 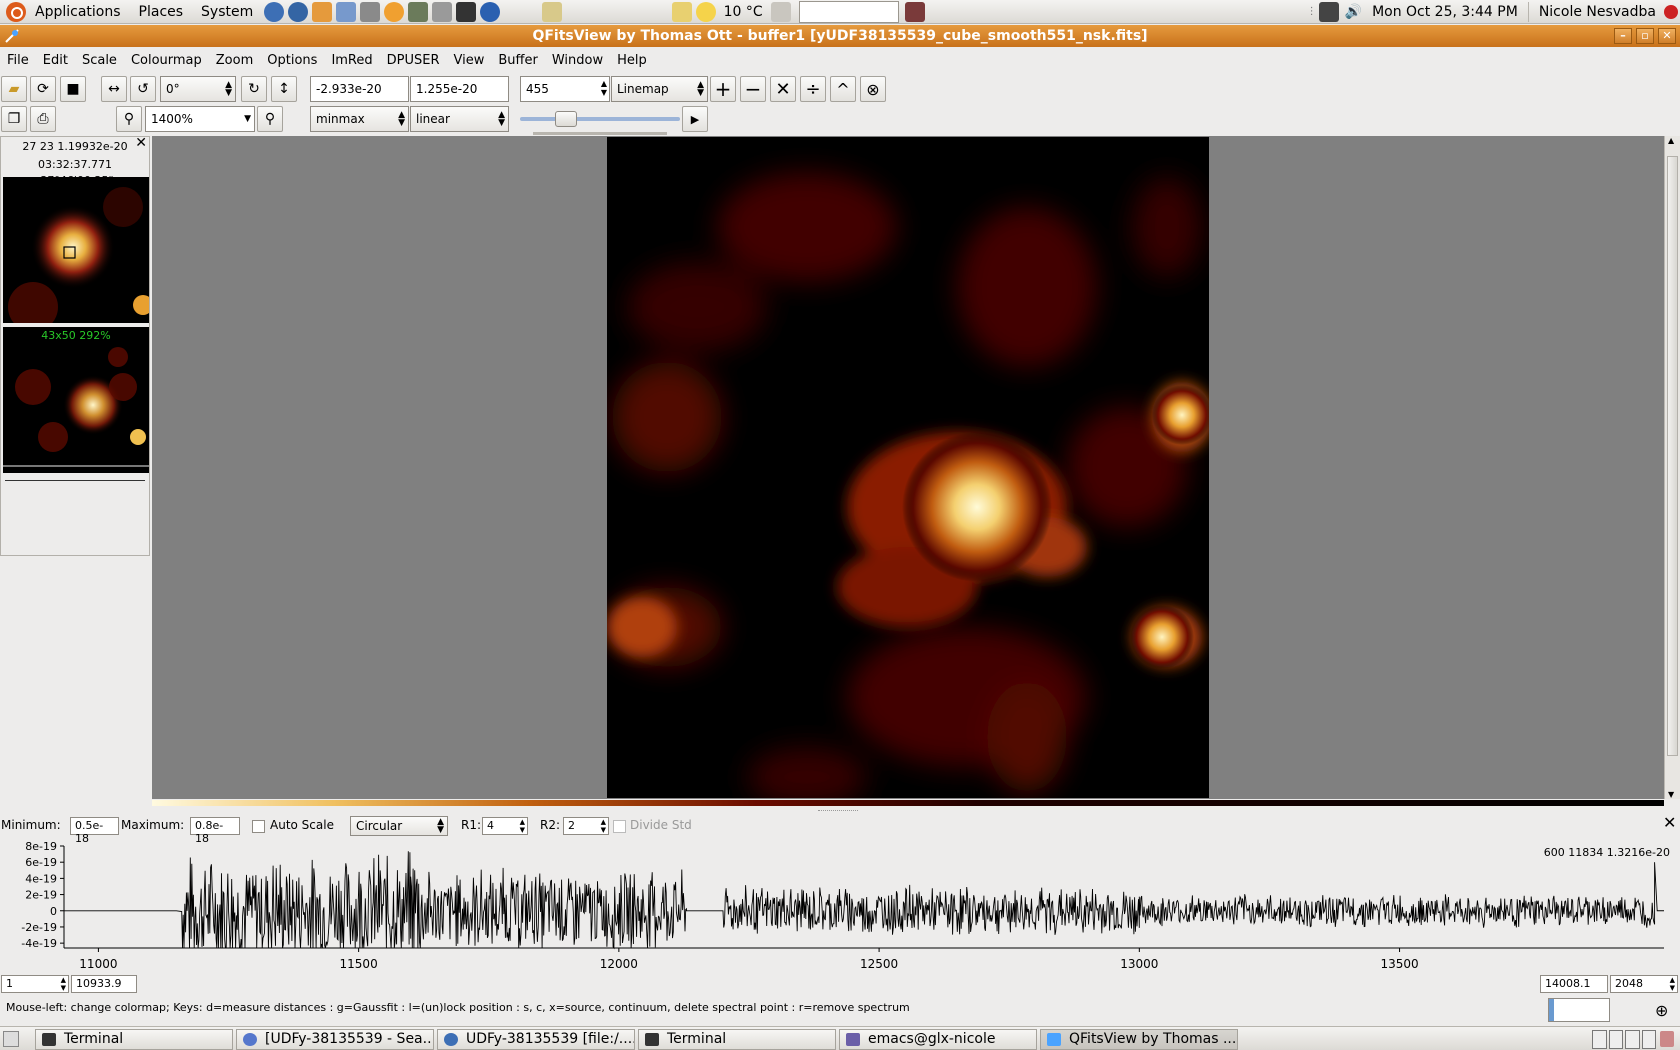 What do you see at coordinates (1671, 11) in the screenshot?
I see `power-icon` at bounding box center [1671, 11].